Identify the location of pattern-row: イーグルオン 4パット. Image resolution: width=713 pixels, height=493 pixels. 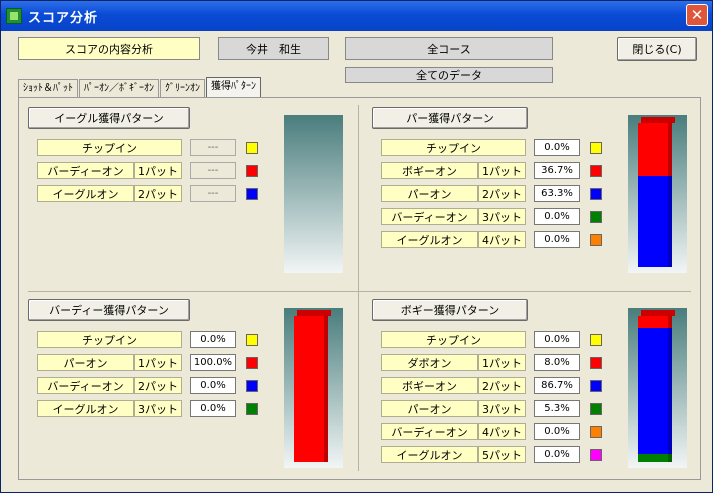
(453, 239).